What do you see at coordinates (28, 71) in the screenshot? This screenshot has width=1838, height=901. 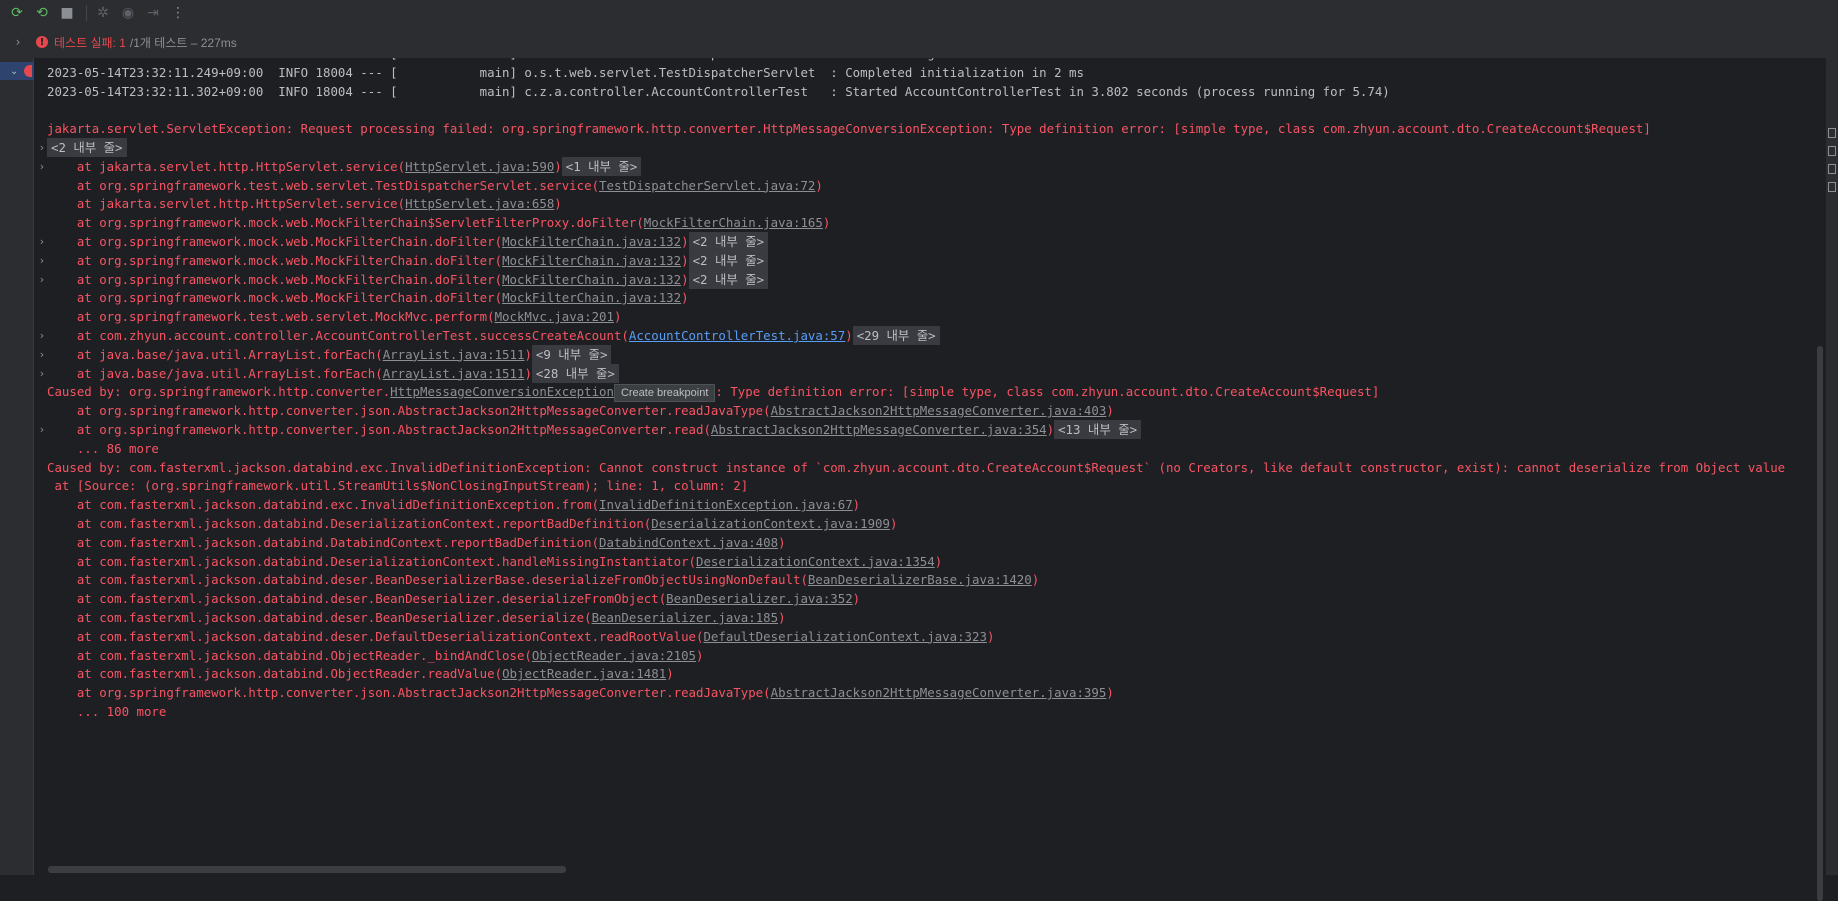 I see `fail-status-icon` at bounding box center [28, 71].